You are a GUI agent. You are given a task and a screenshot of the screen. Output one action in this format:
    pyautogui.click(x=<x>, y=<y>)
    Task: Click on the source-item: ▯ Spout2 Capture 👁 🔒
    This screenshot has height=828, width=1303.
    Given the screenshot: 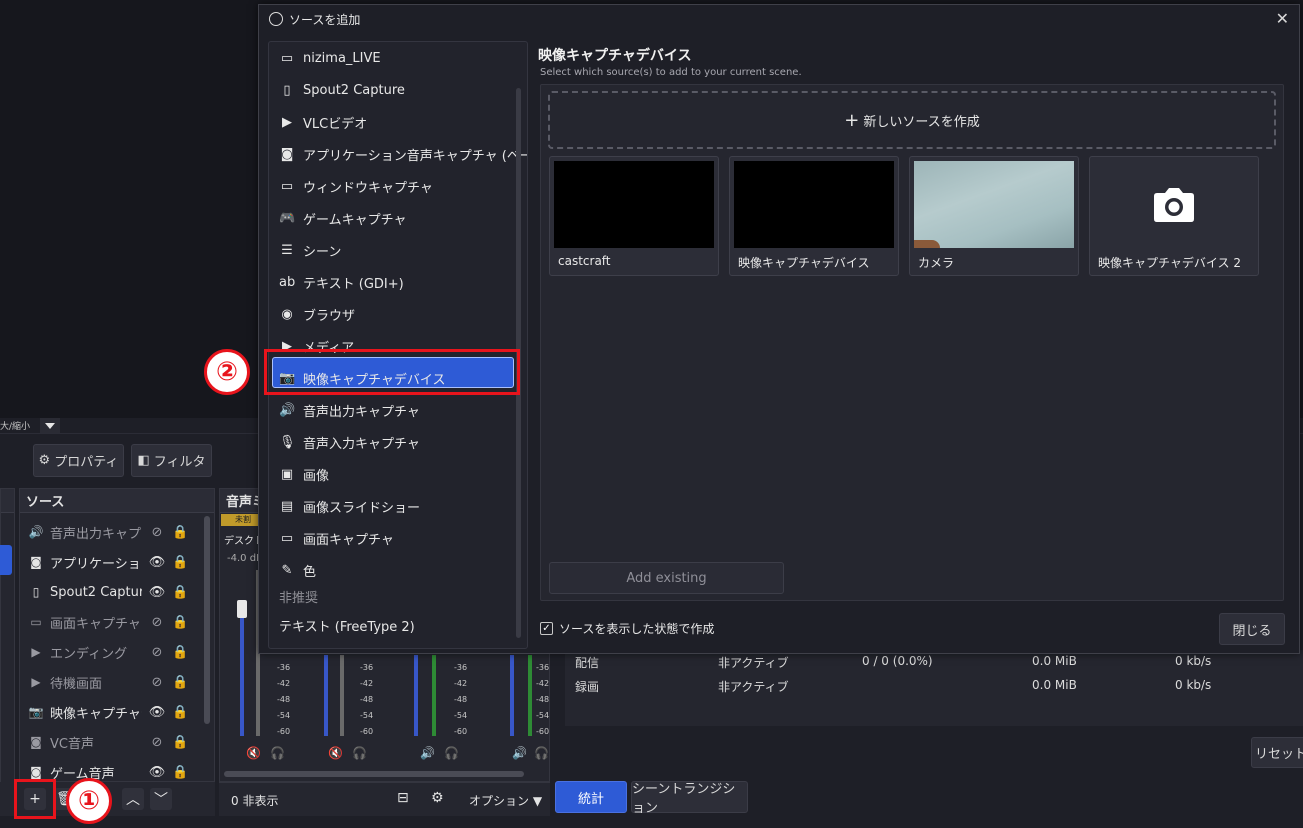 What is the action you would take?
    pyautogui.click(x=118, y=592)
    